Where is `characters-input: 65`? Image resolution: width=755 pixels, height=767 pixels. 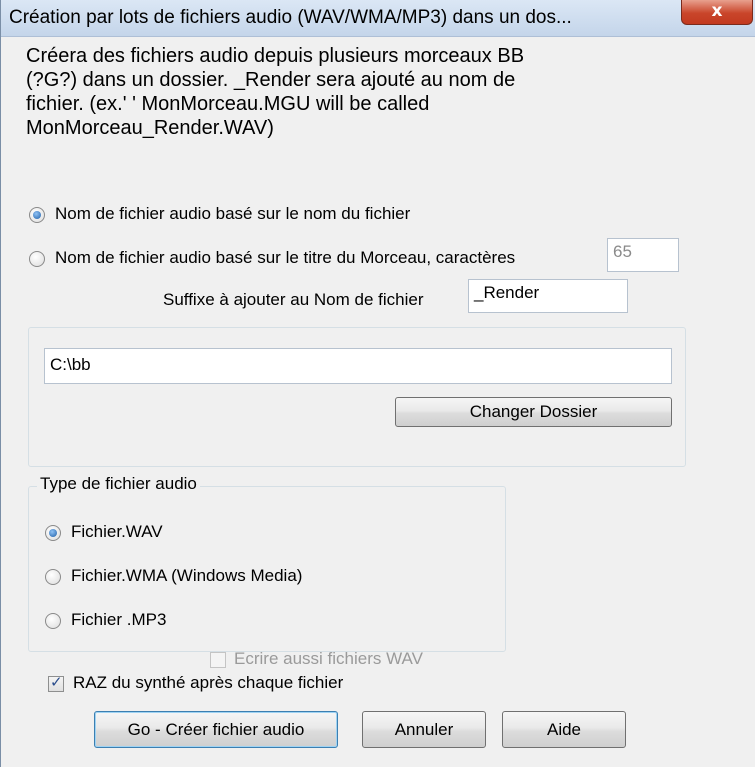
characters-input: 65 is located at coordinates (643, 255).